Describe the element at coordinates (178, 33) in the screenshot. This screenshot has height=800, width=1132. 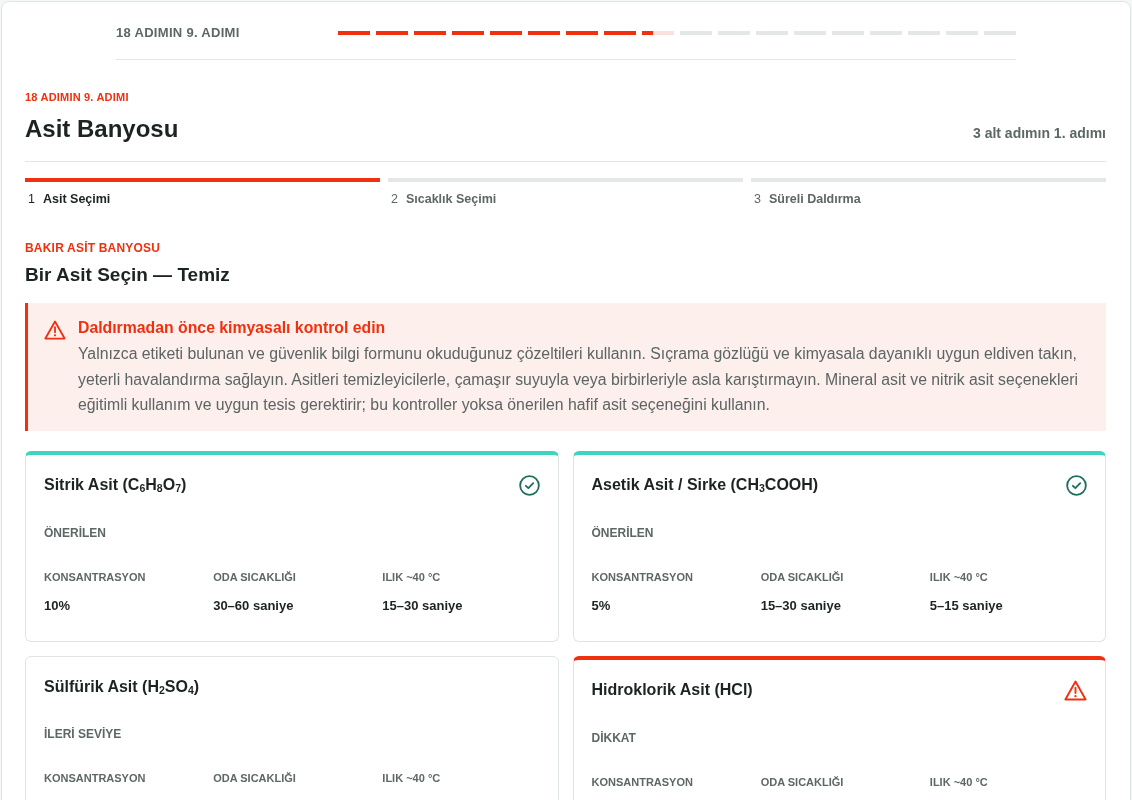
I see `step-counter: 18 ADIMIN 9. ADIMI` at that location.